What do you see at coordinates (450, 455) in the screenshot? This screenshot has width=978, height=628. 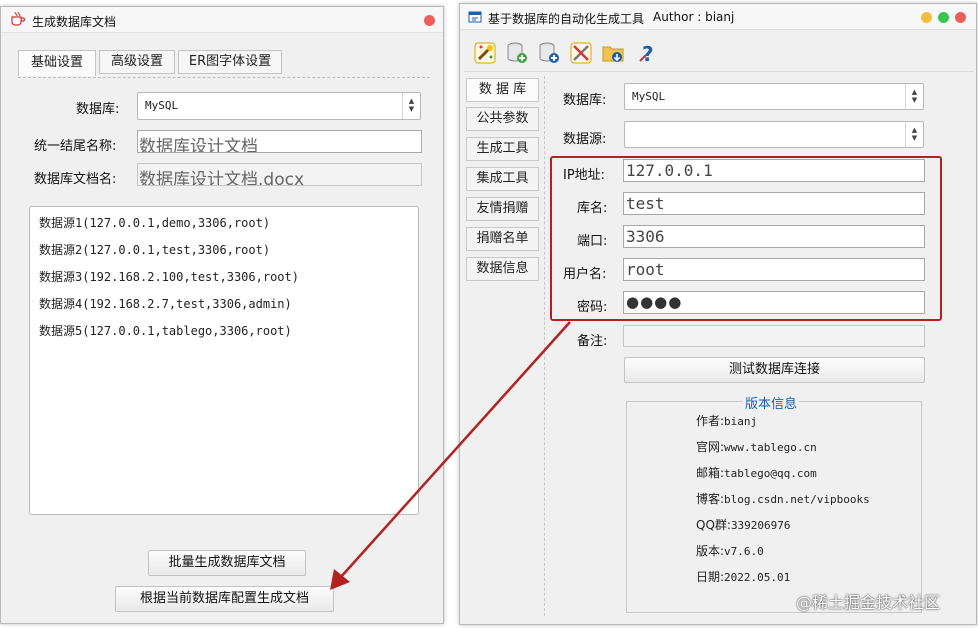 I see `annotation-arrow` at bounding box center [450, 455].